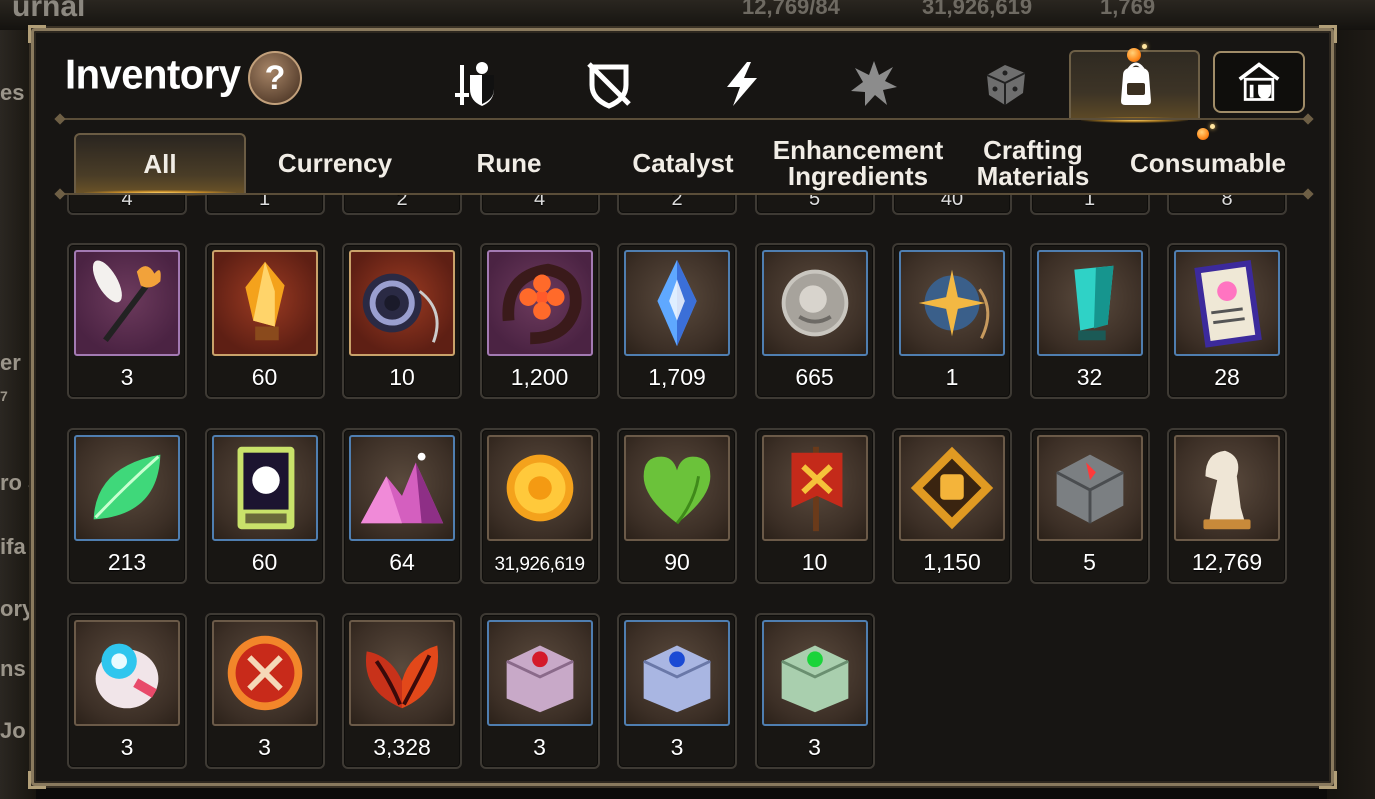 The image size is (1375, 799). I want to click on inventory-slot: 31,926,619, so click(539, 506).